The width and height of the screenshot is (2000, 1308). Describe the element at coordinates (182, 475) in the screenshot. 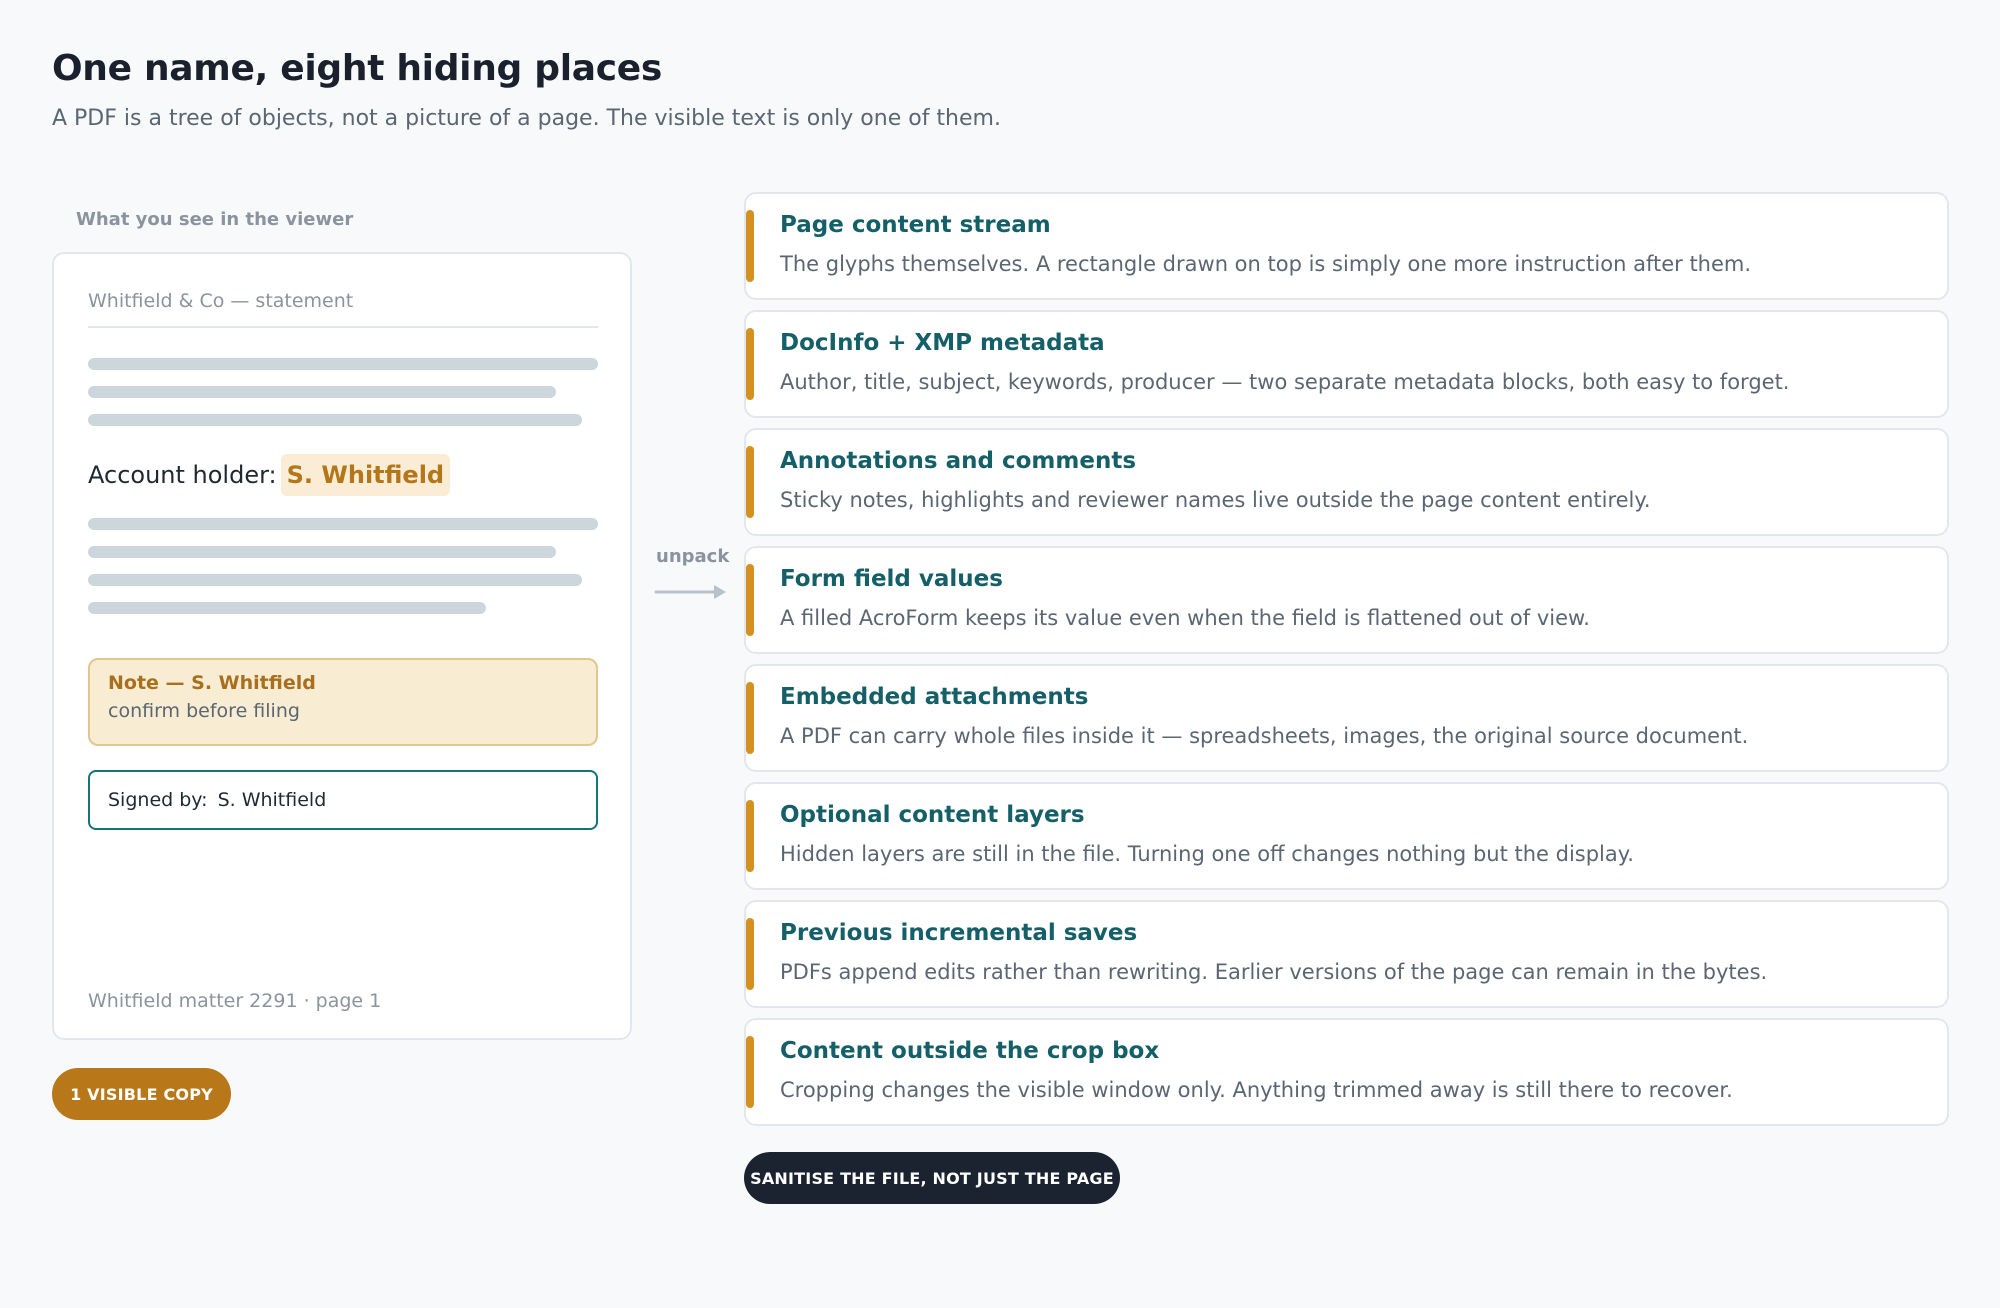

I see `account-holder-label: Account holder:` at that location.